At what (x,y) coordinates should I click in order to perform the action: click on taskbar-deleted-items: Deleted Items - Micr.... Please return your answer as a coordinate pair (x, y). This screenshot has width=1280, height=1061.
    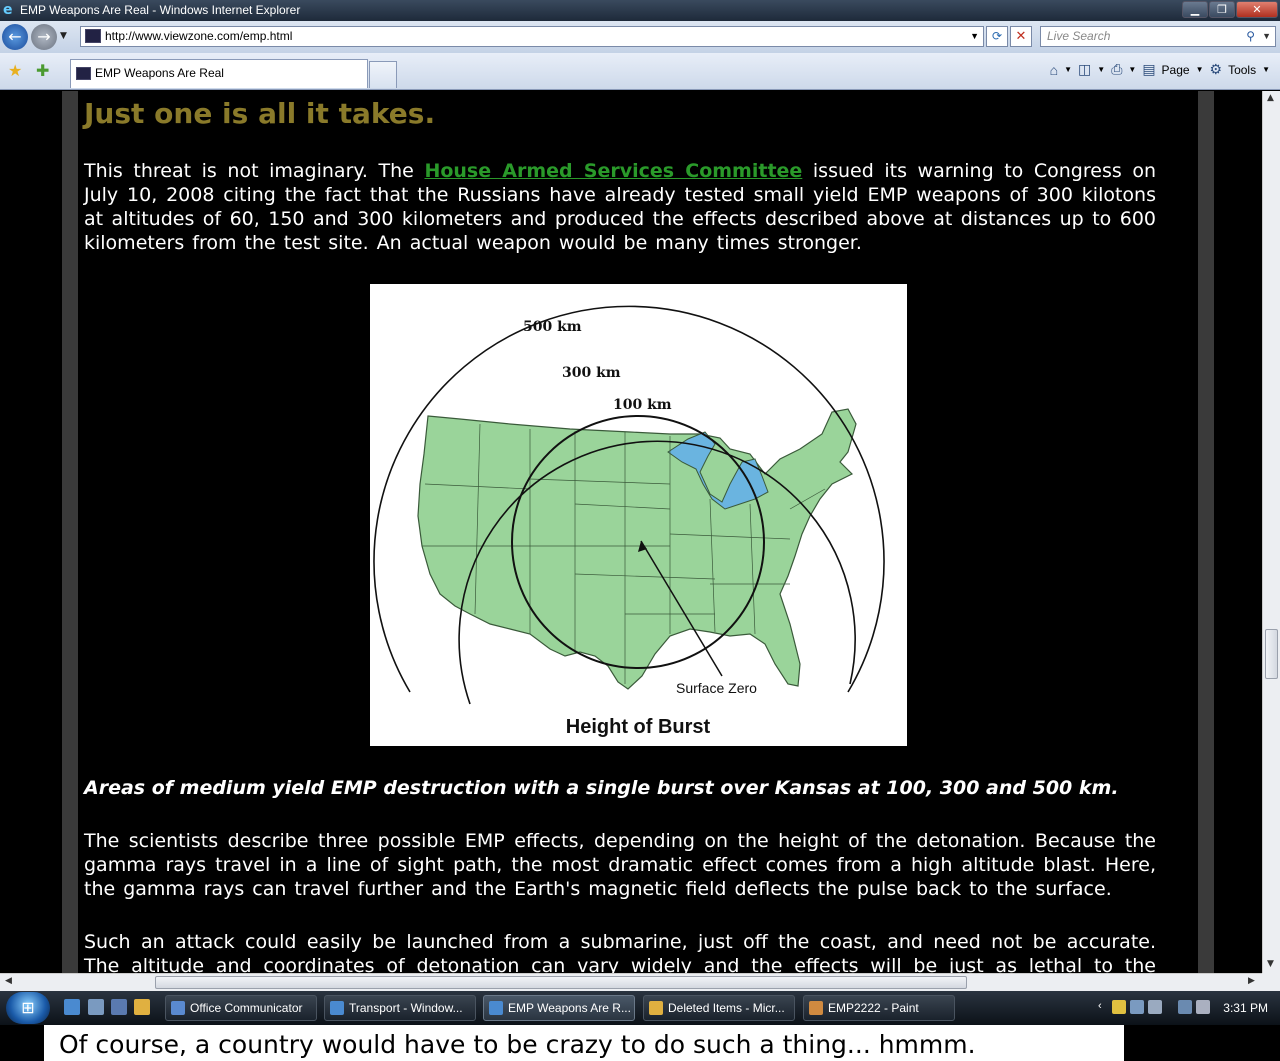
    Looking at the image, I should click on (719, 1008).